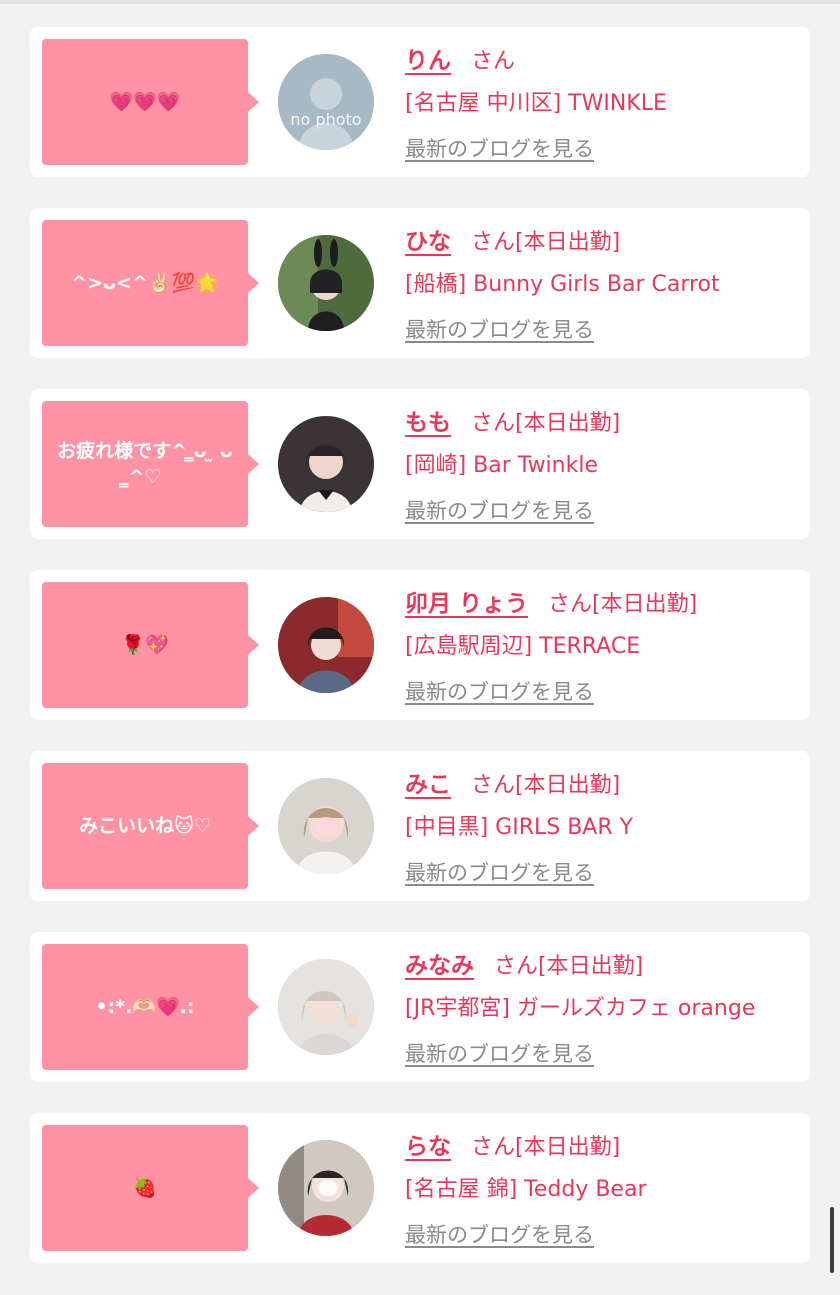  I want to click on shop-location: [中目黒] GIRLS BAR Y, so click(519, 827).